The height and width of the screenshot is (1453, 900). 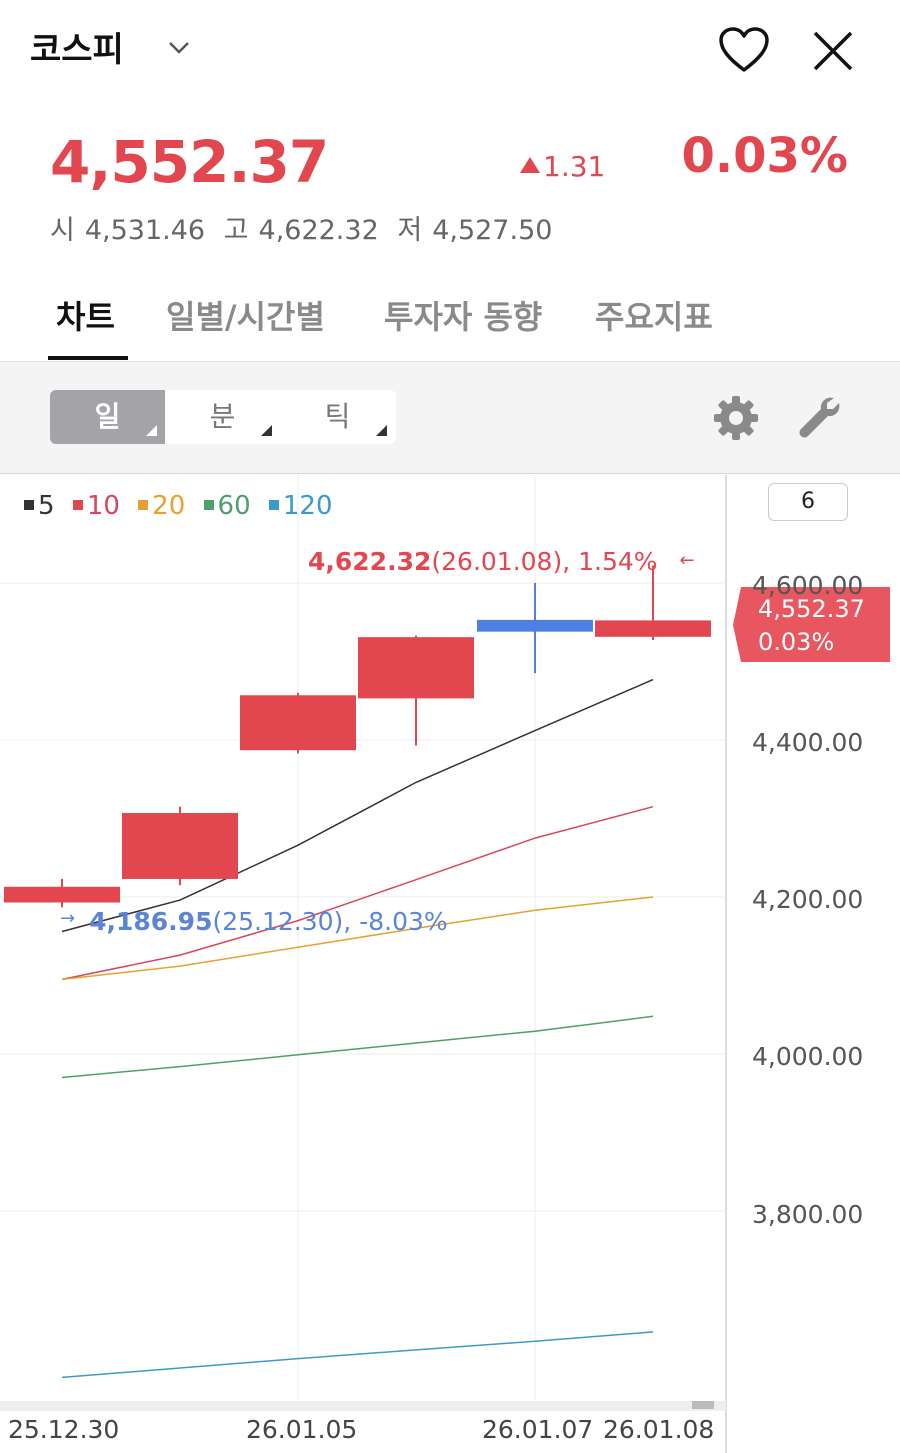 I want to click on y-tick-label: 4,400.00, so click(x=808, y=742).